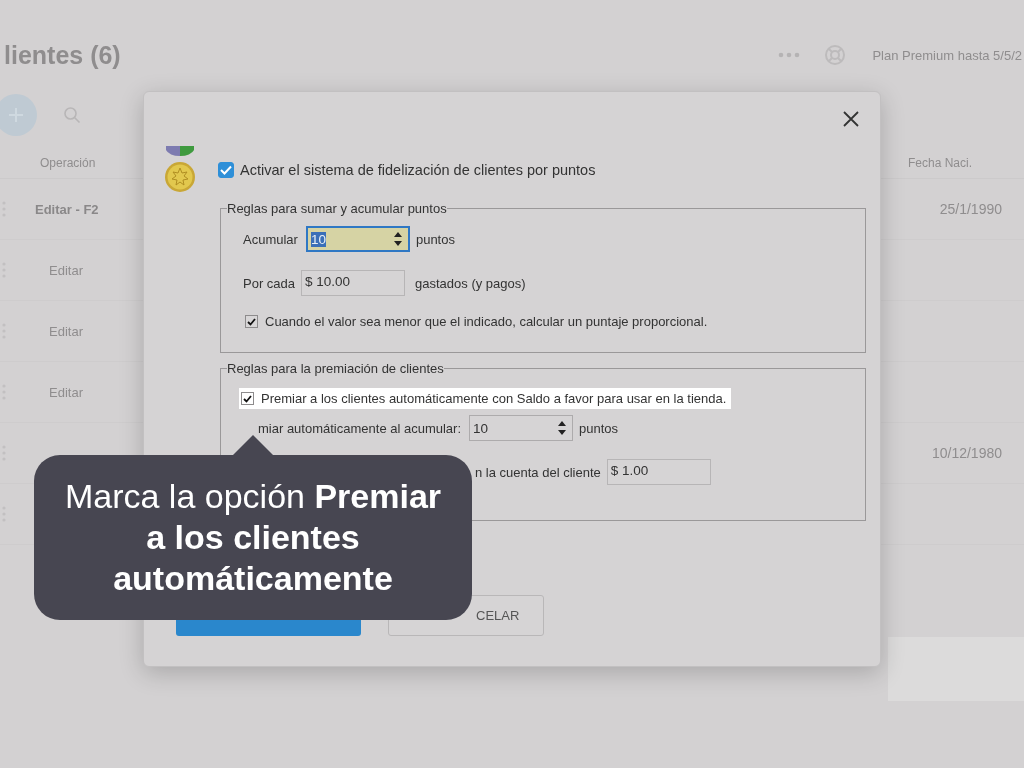 This screenshot has width=1024, height=768. What do you see at coordinates (789, 55) in the screenshot?
I see `more-icon` at bounding box center [789, 55].